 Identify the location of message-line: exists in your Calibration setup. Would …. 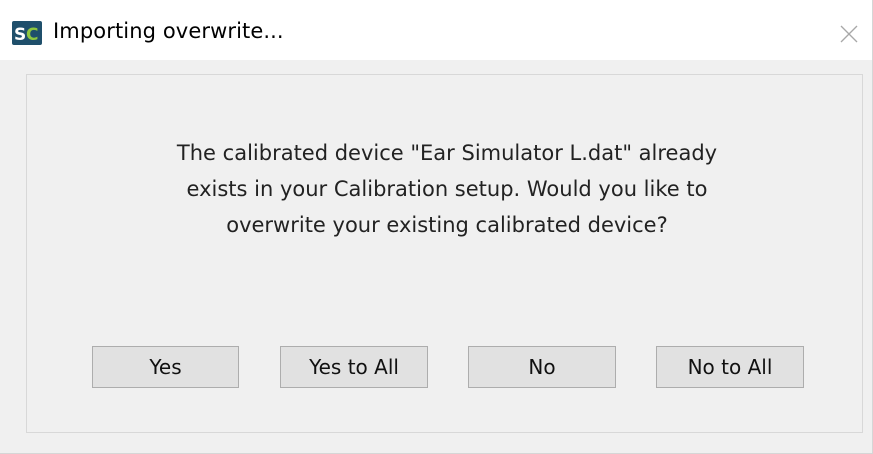
(447, 189).